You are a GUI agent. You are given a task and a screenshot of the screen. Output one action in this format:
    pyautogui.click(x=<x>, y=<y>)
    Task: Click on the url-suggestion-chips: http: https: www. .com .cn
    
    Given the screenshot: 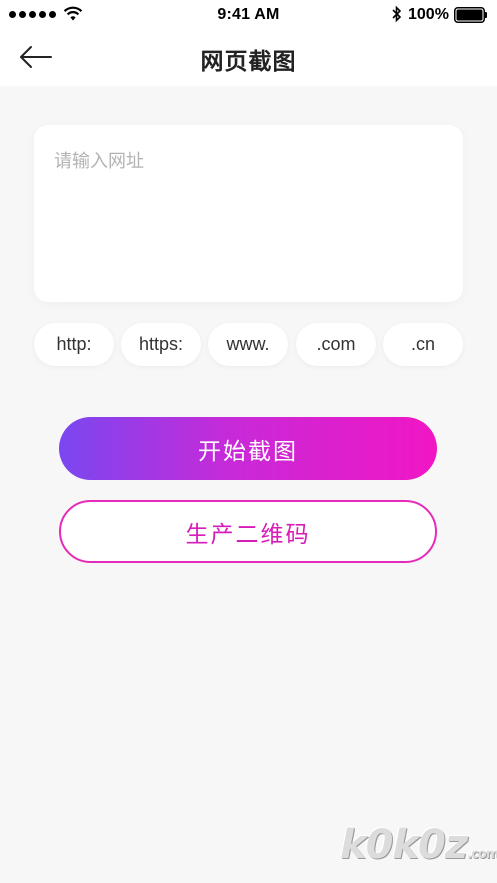 What is the action you would take?
    pyautogui.click(x=249, y=344)
    